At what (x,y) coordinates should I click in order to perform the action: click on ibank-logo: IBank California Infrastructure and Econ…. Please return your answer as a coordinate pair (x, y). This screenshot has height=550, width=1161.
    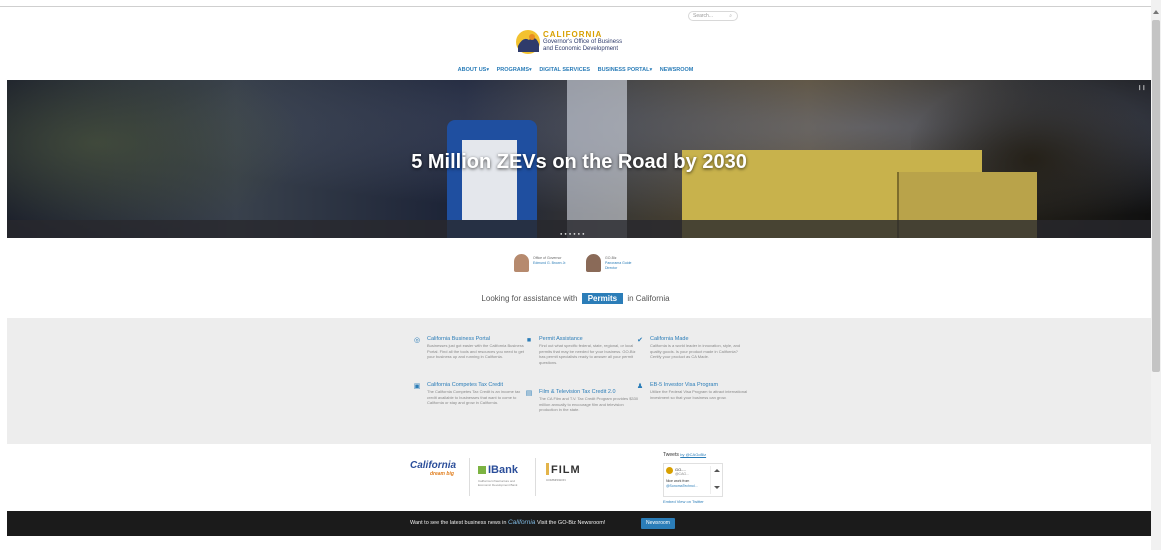
    Looking at the image, I should click on (503, 478).